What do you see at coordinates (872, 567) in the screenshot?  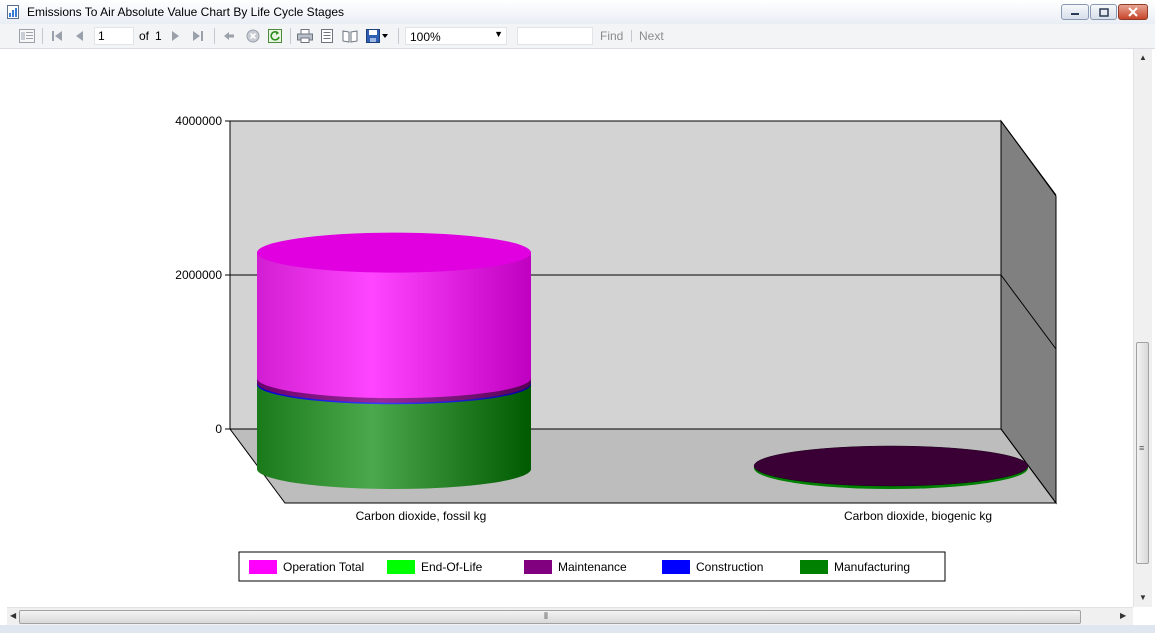 I see `legend-label: Manufacturing` at bounding box center [872, 567].